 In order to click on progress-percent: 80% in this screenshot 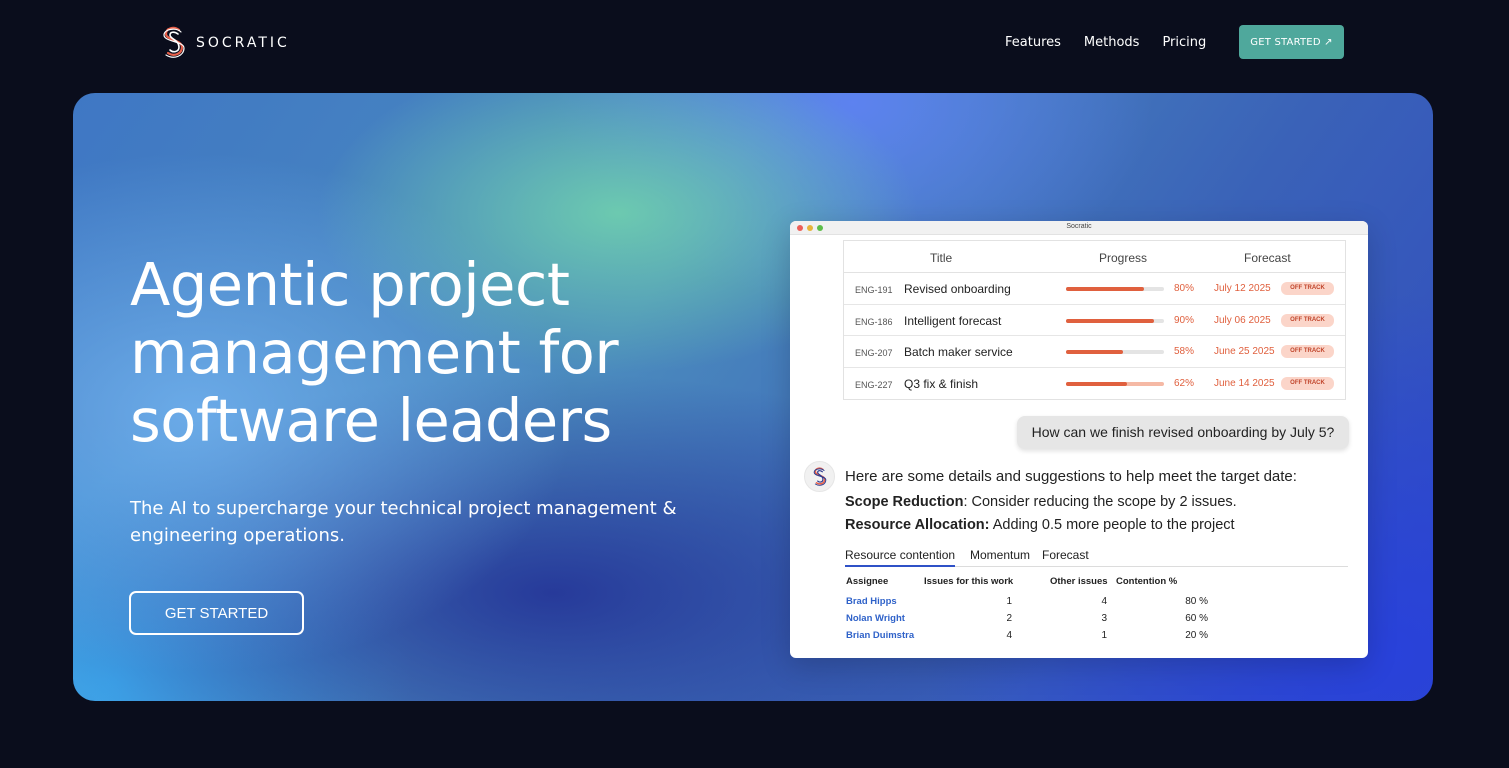, I will do `click(1184, 288)`.